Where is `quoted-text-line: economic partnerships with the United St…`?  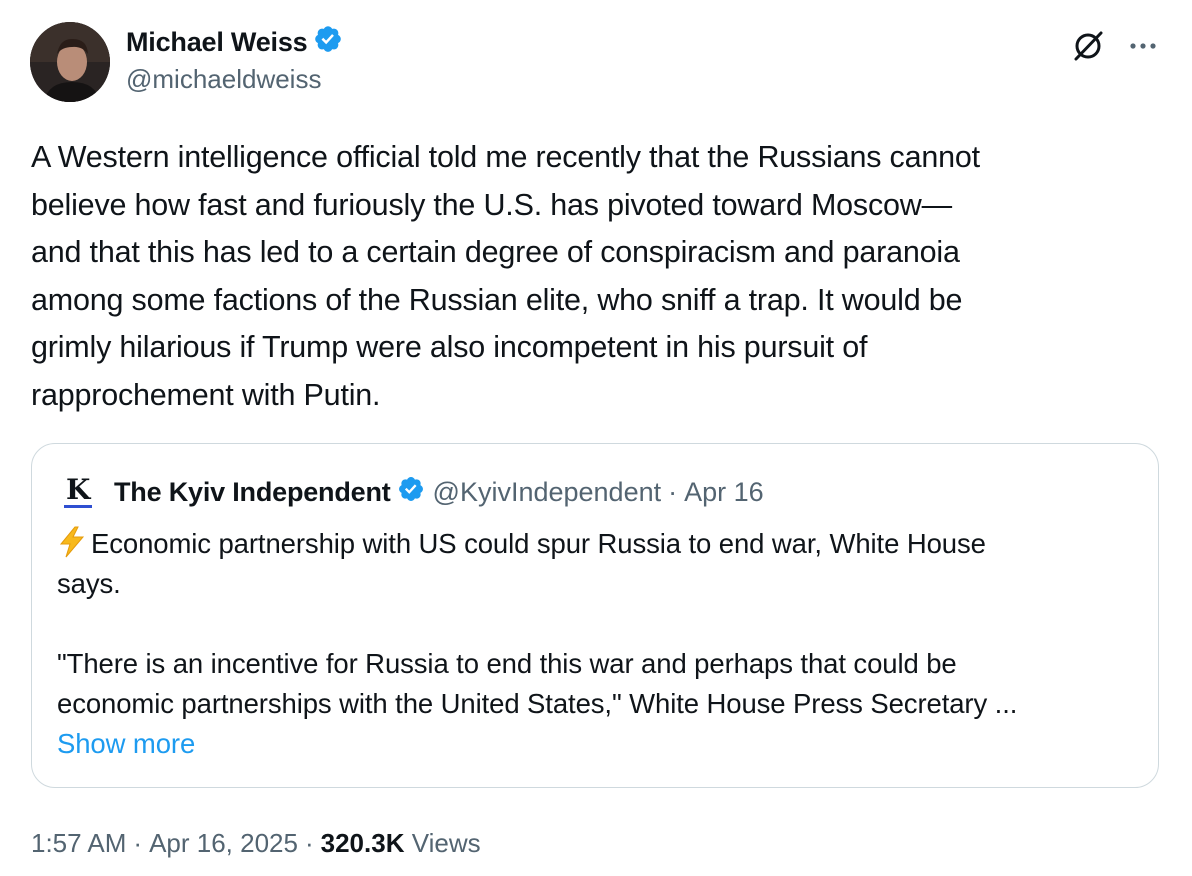
quoted-text-line: economic partnerships with the United St… is located at coordinates (537, 703).